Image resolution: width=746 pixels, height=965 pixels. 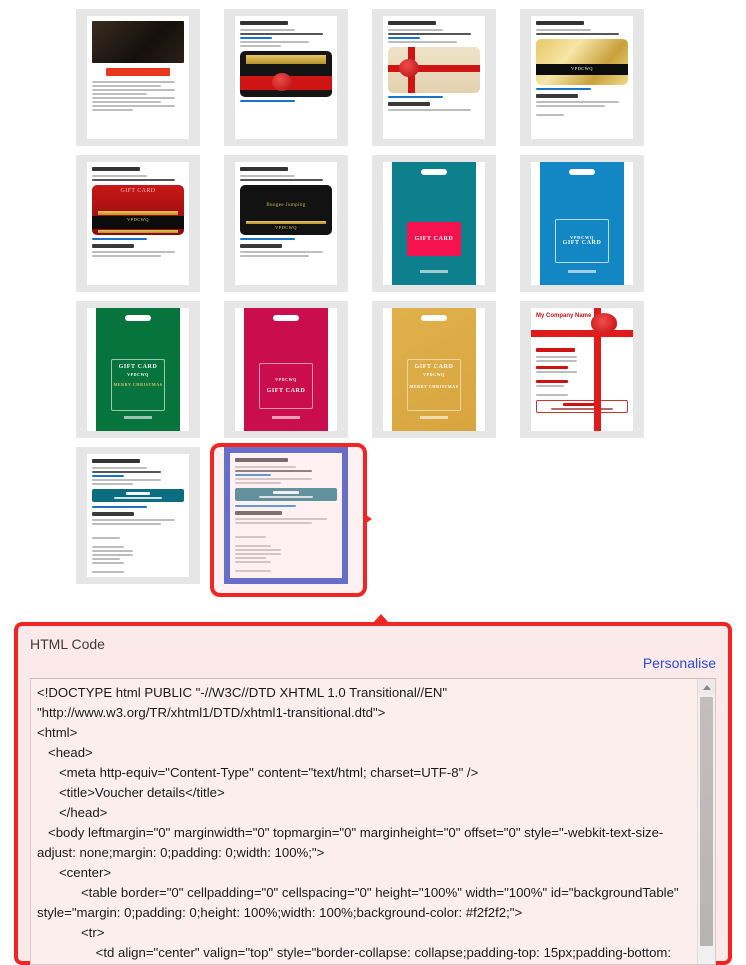 I want to click on template-thumbnail-gift-card-red-bow, so click(x=286, y=77).